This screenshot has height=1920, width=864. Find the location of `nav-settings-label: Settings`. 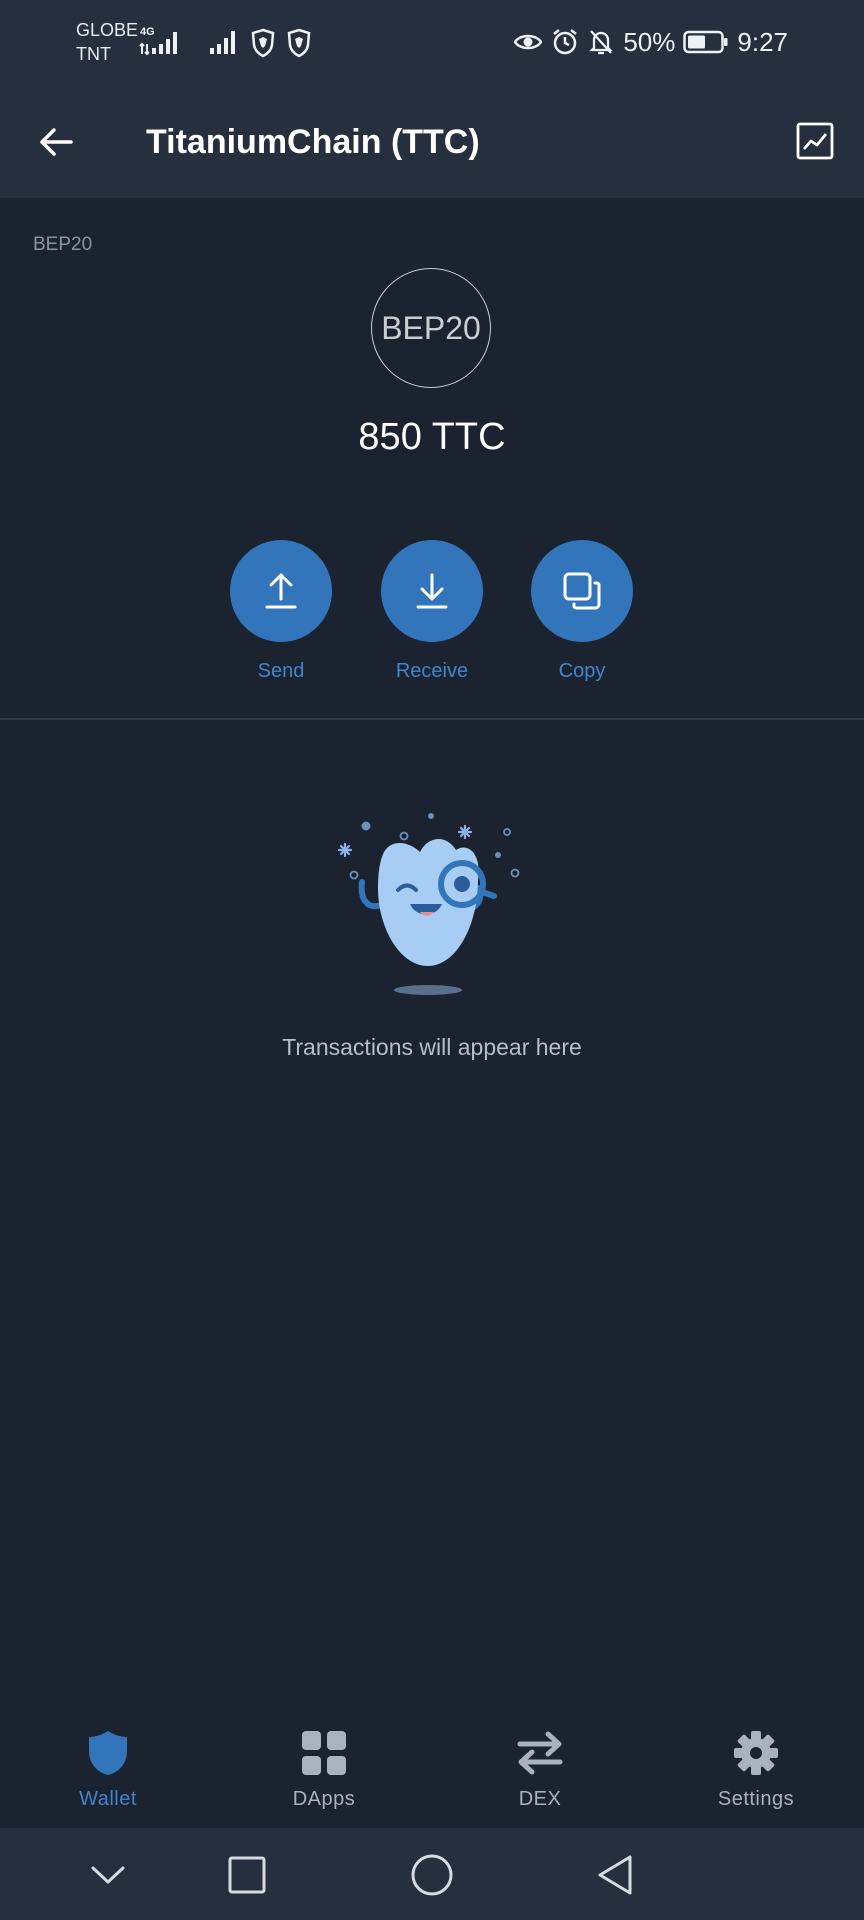

nav-settings-label: Settings is located at coordinates (756, 1799).